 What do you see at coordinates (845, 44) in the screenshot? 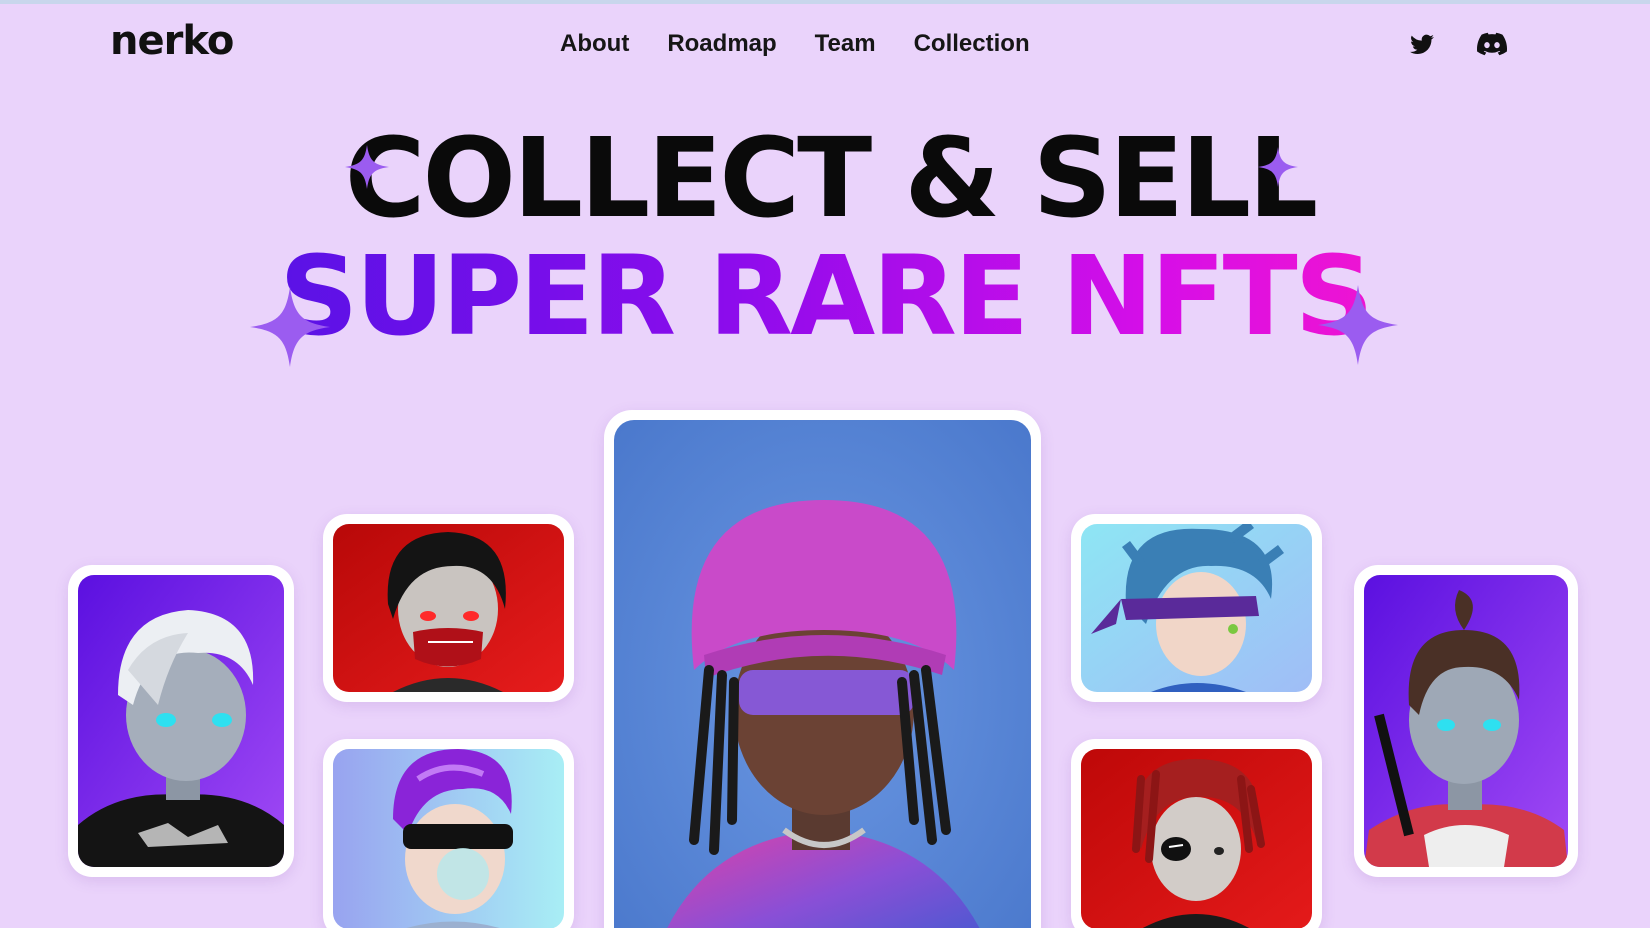
I see `nav-team: Team` at bounding box center [845, 44].